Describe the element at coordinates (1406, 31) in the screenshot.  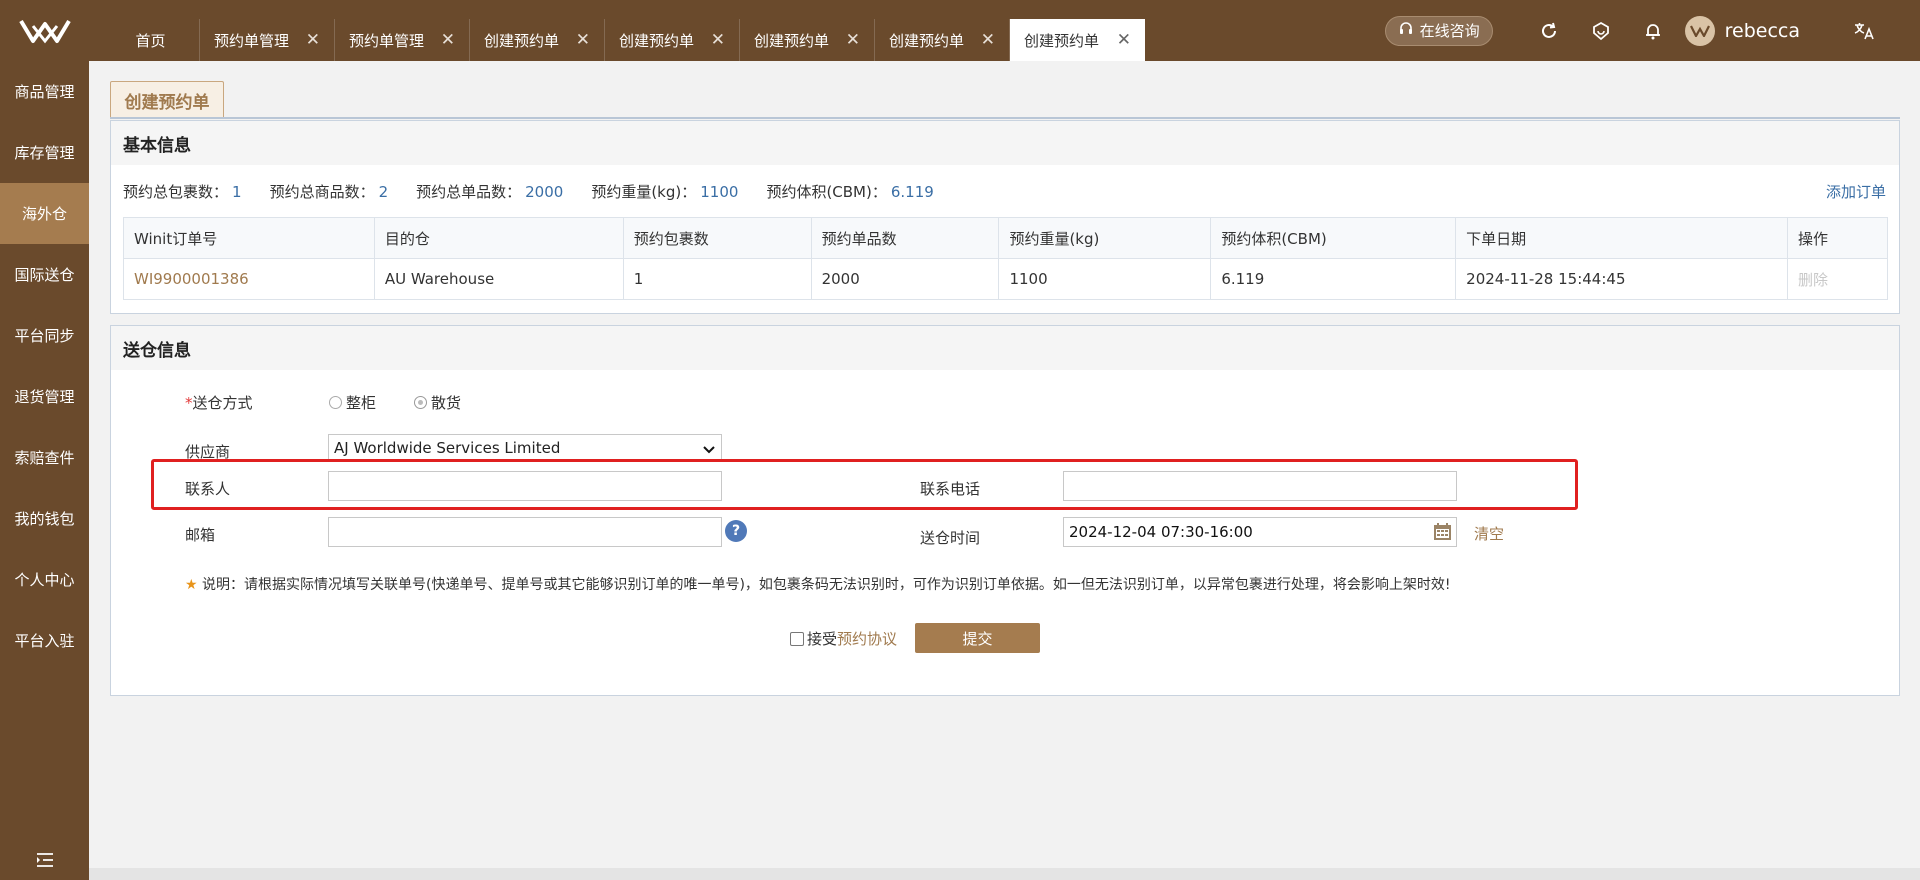
I see `headset-icon` at that location.